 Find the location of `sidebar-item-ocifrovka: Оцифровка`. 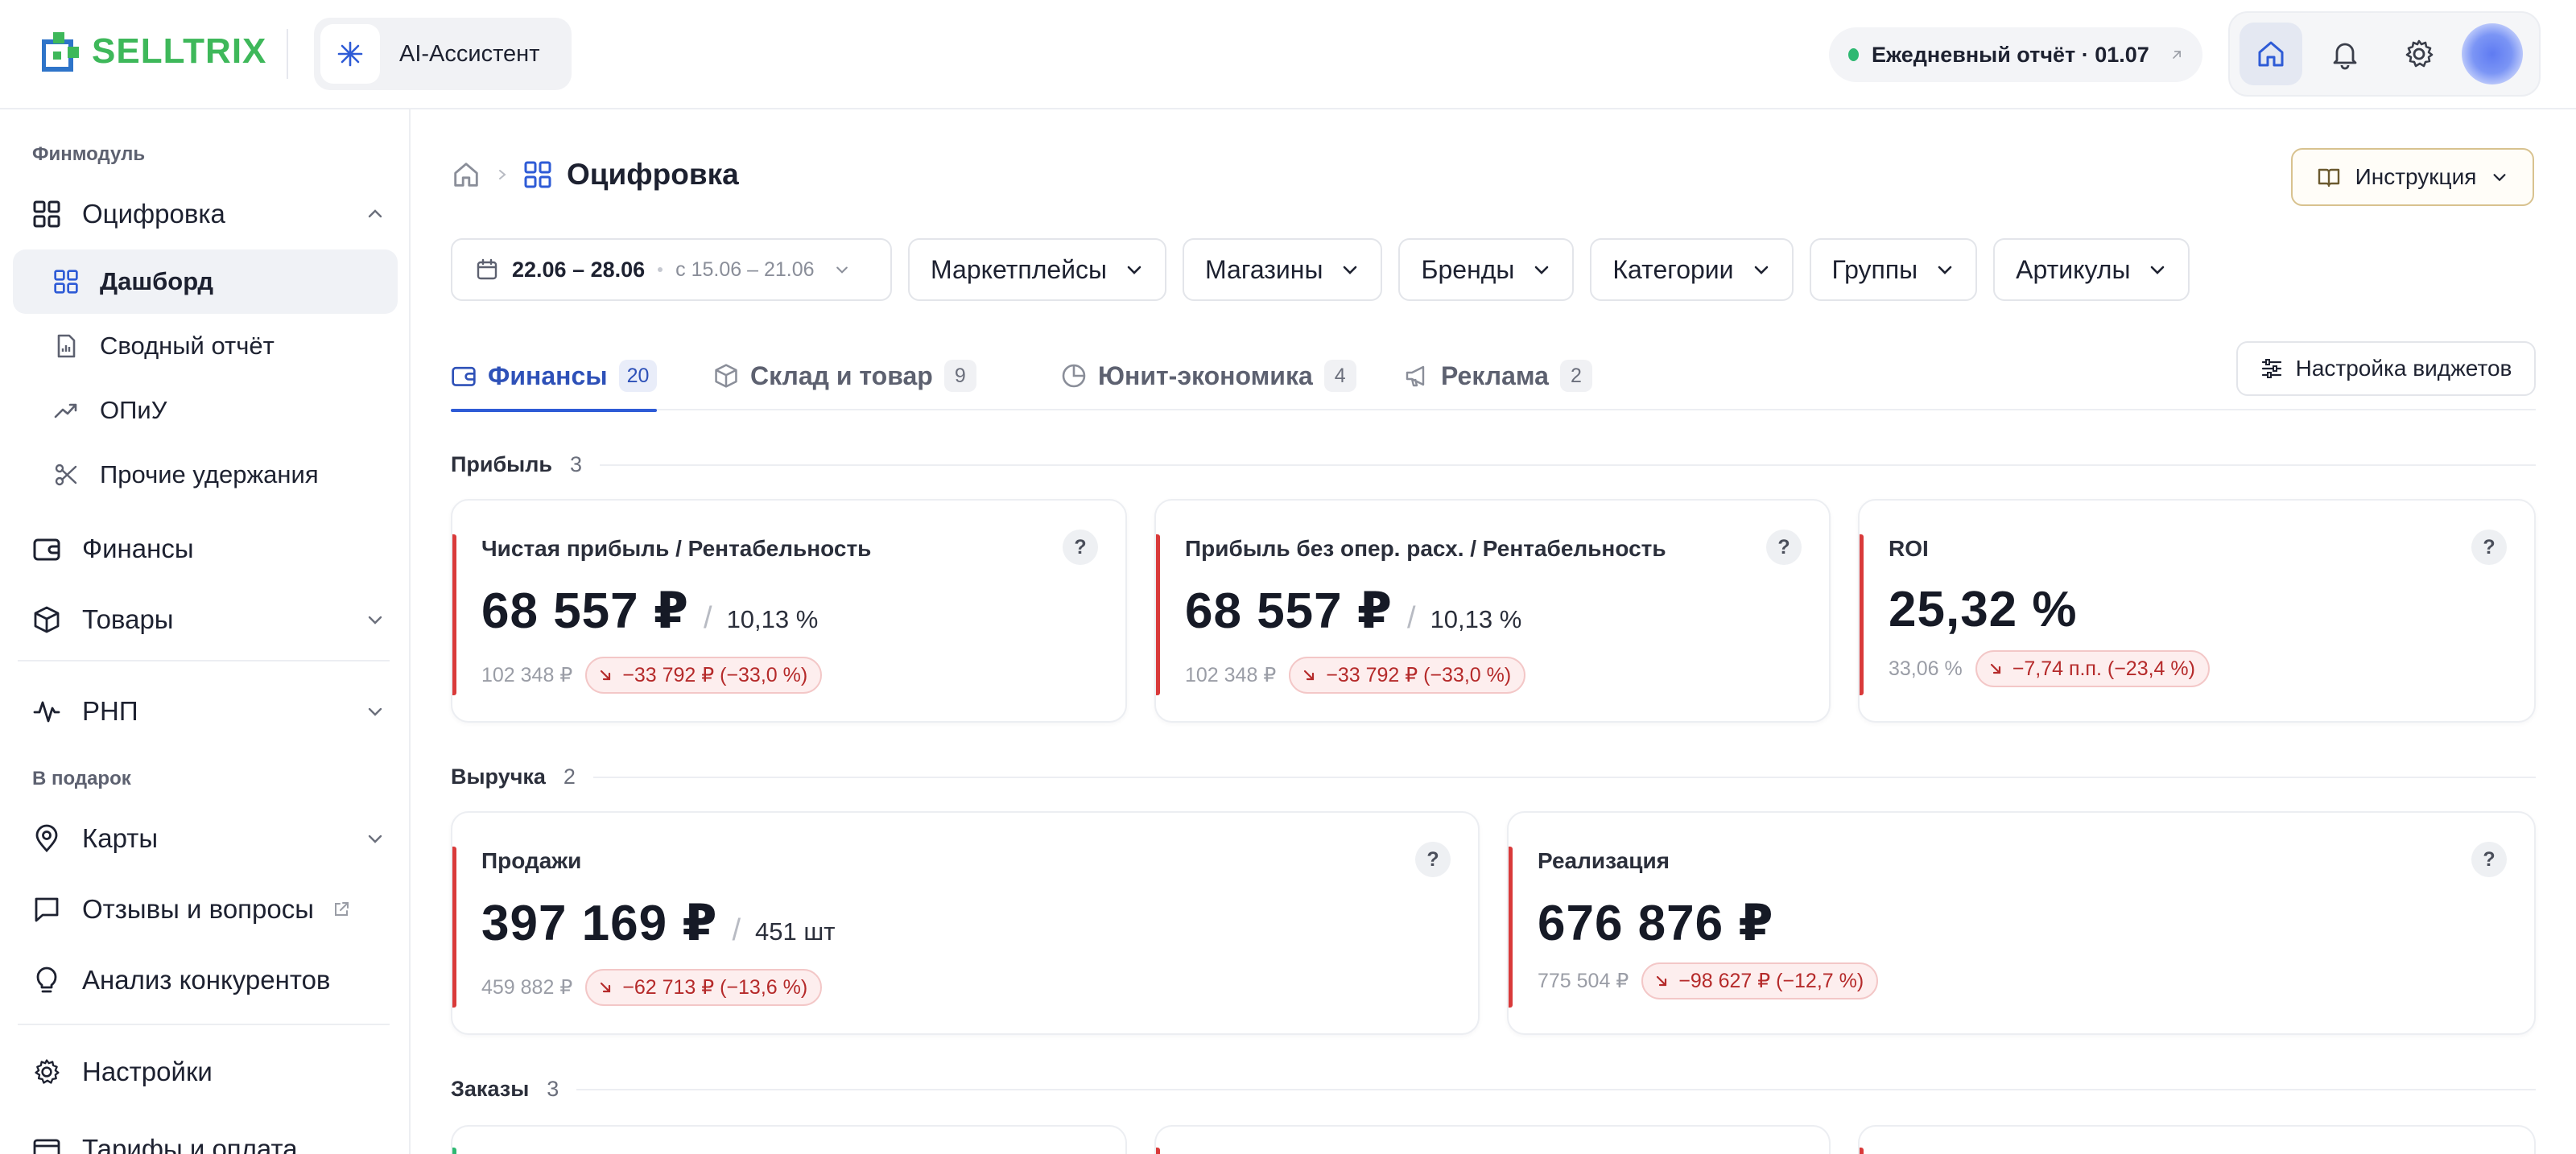

sidebar-item-ocifrovka: Оцифровка is located at coordinates (207, 214).